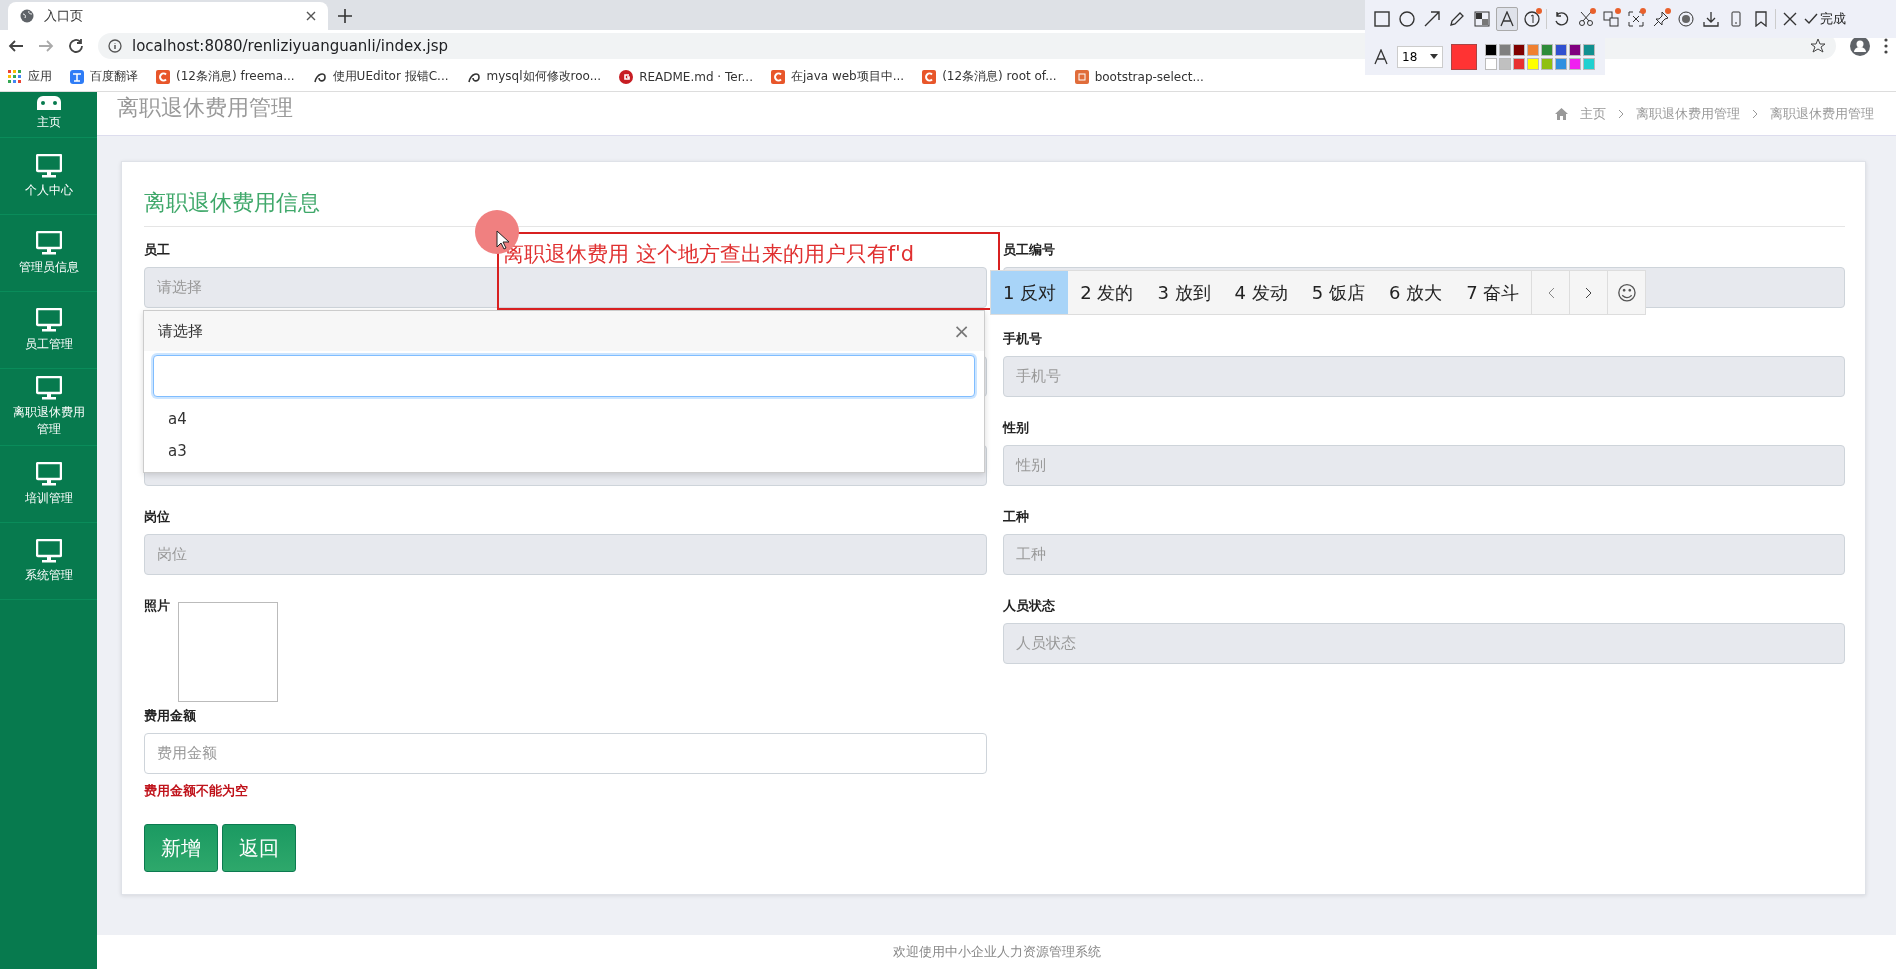 Image resolution: width=1896 pixels, height=969 pixels. What do you see at coordinates (1382, 19) in the screenshot?
I see `rectangle-tool-icon` at bounding box center [1382, 19].